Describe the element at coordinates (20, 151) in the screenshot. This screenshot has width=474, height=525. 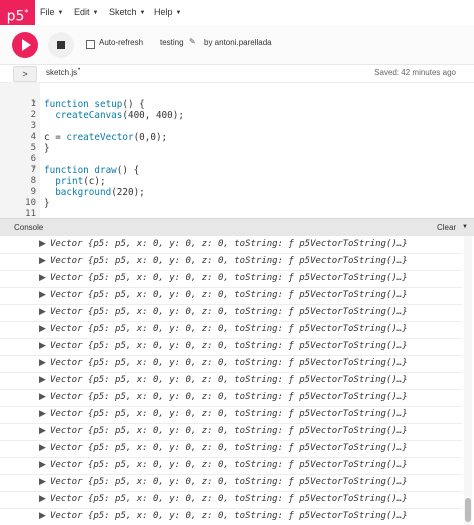
I see `line-number-gutter: 1 2 3 4 5 6 7 8 9 10 11 ▼ ▼` at that location.